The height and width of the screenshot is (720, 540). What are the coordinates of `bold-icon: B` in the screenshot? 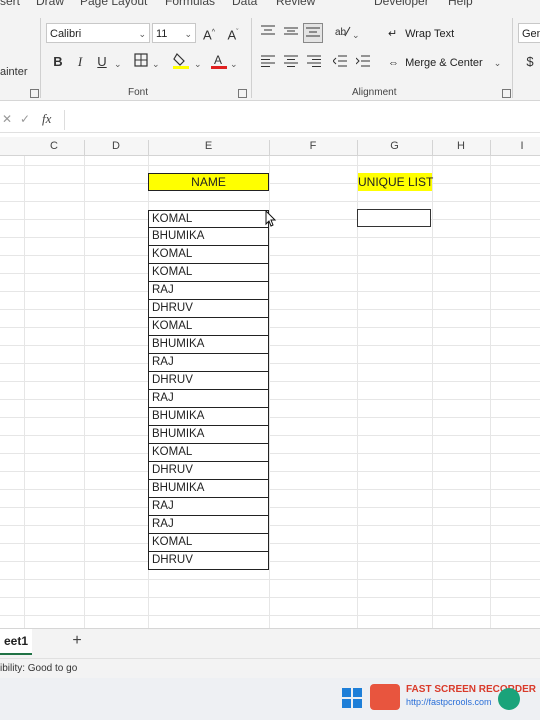 It's located at (58, 62).